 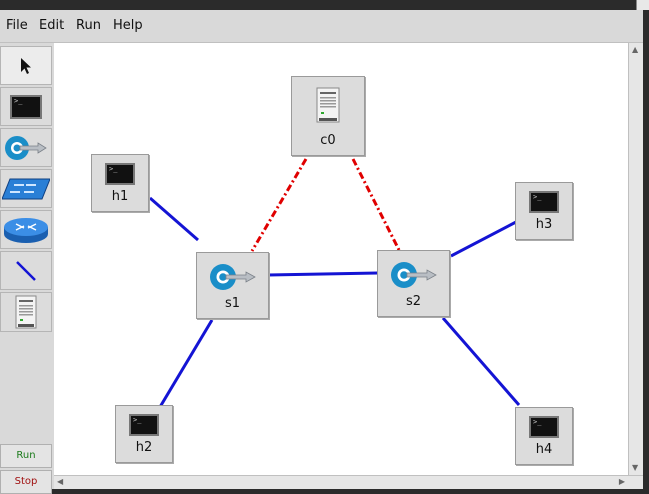 What do you see at coordinates (120, 196) in the screenshot?
I see `node-label: h1` at bounding box center [120, 196].